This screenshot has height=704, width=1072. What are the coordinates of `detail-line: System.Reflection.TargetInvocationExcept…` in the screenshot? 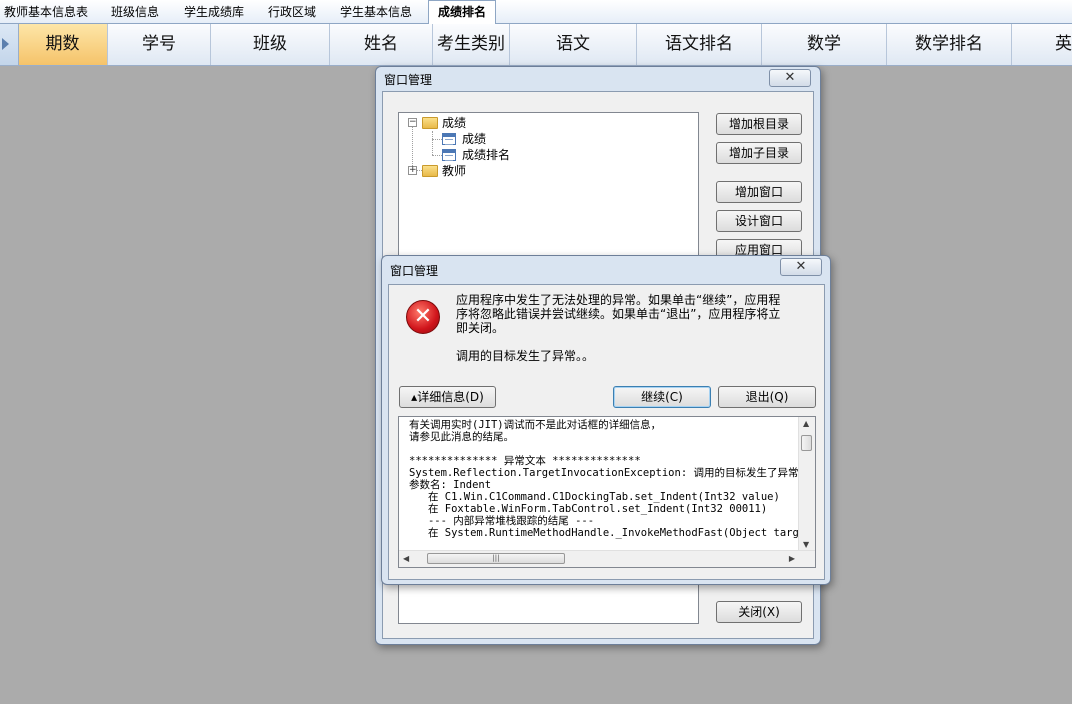 It's located at (609, 473).